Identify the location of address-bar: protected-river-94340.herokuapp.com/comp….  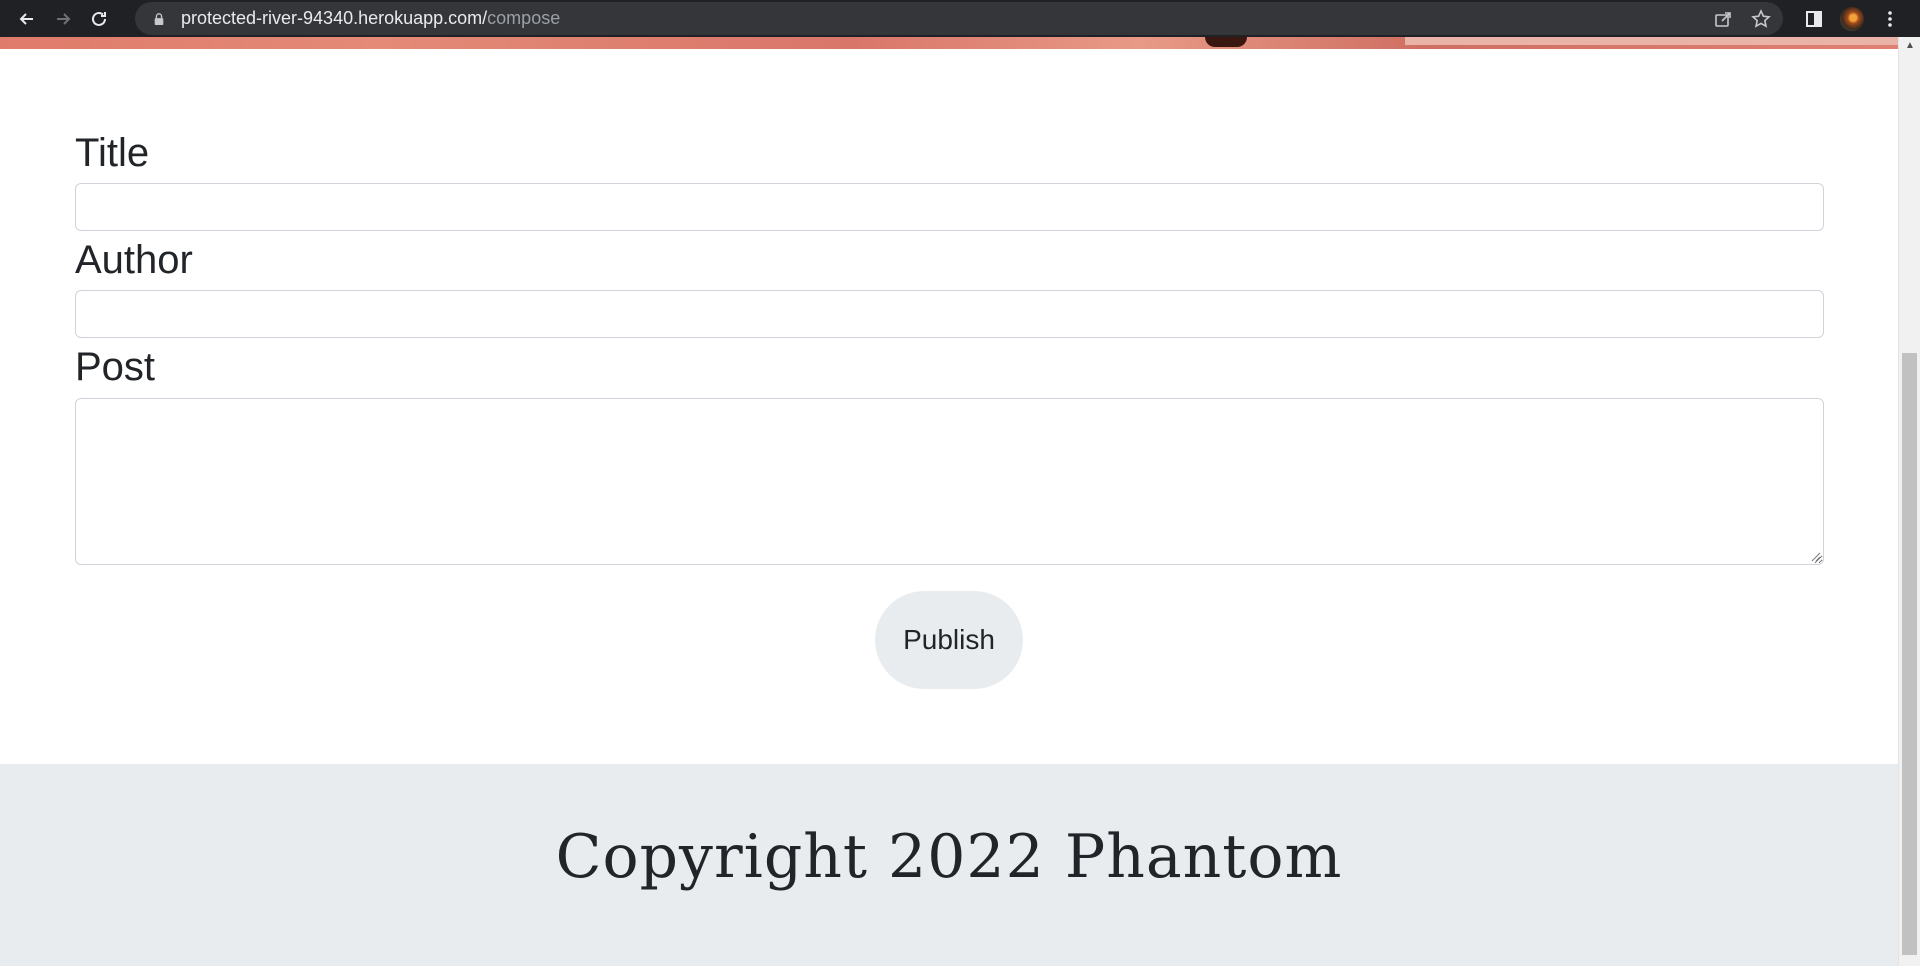
(959, 18).